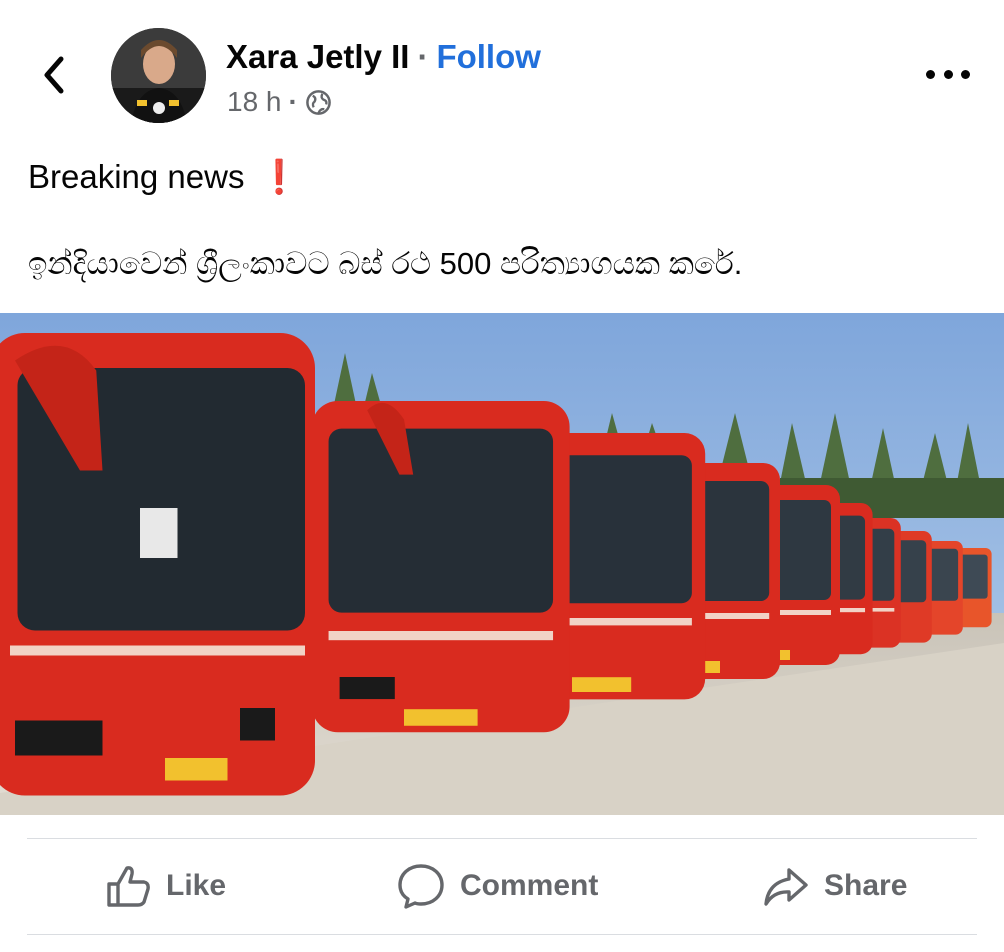 This screenshot has width=1004, height=952. Describe the element at coordinates (318, 102) in the screenshot. I see `globe-icon` at that location.